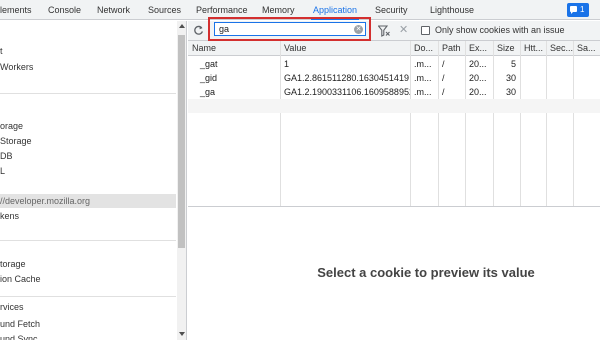  Describe the element at coordinates (164, 10) in the screenshot. I see `tab-sources: Sources` at that location.